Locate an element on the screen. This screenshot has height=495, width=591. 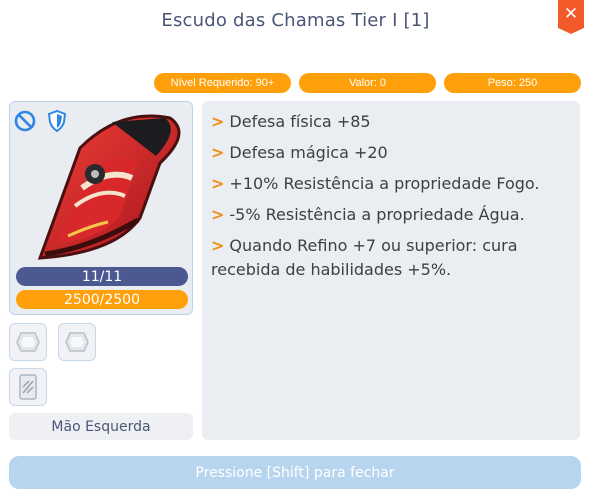
card-slot-3-icon is located at coordinates (28, 387).